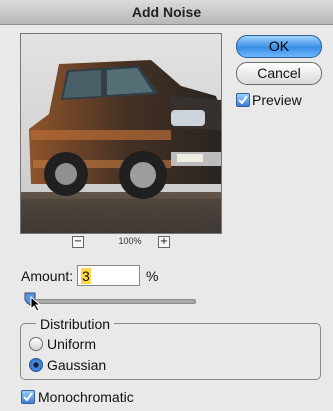 This screenshot has height=411, width=333. Describe the element at coordinates (164, 242) in the screenshot. I see `zoom-in-button: +` at that location.